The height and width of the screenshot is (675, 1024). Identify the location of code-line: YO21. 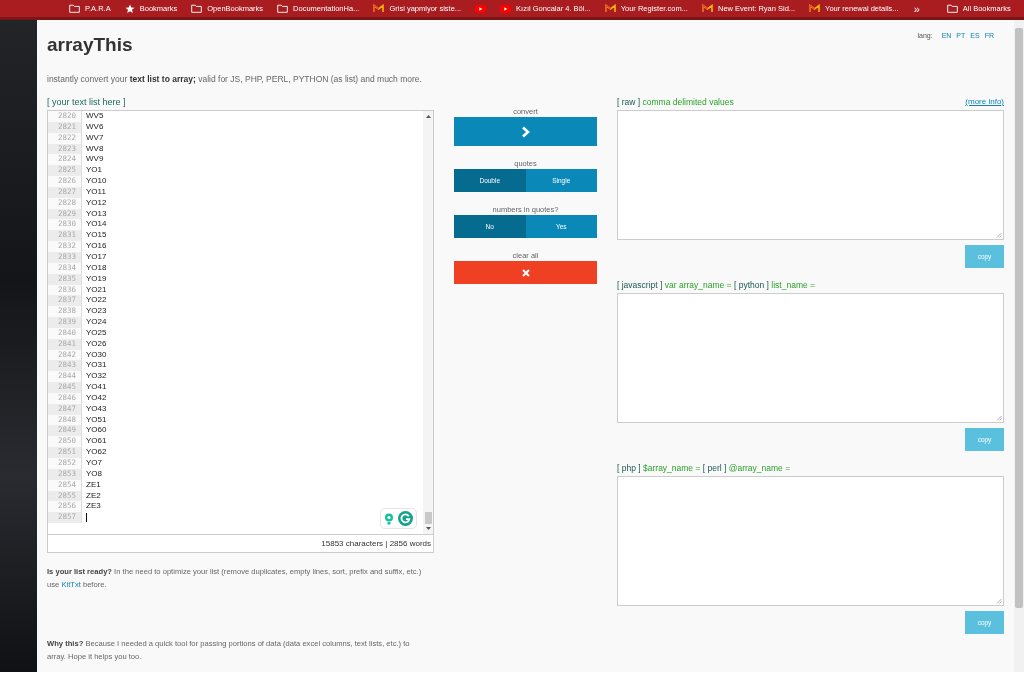
(96, 290).